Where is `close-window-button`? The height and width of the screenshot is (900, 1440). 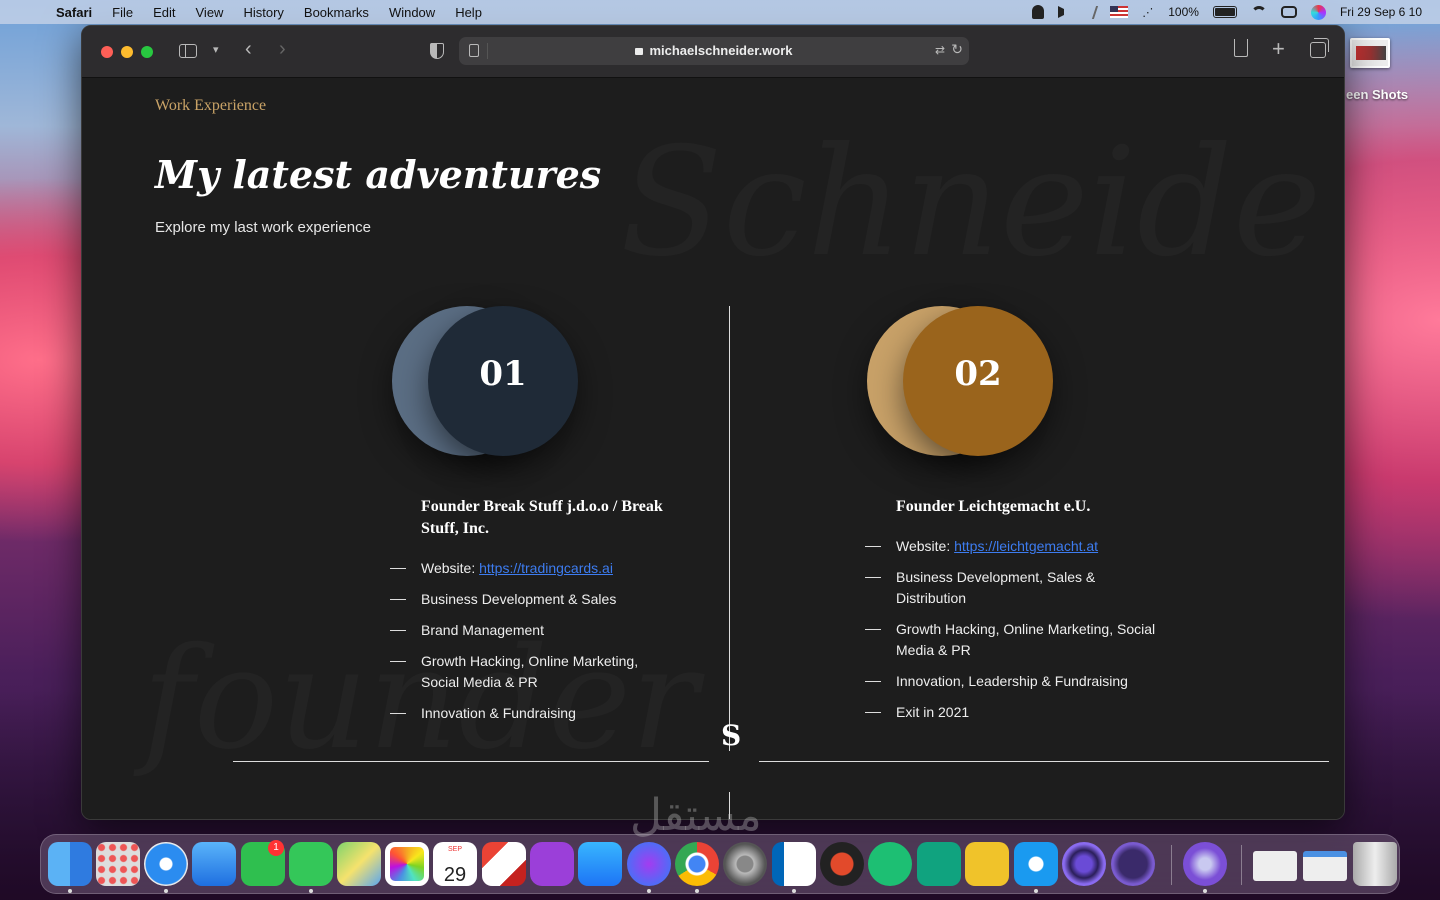 close-window-button is located at coordinates (107, 52).